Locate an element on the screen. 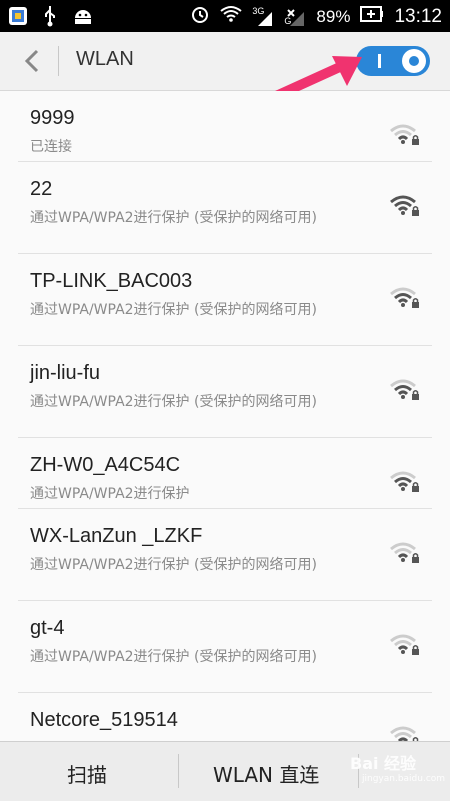 The width and height of the screenshot is (450, 801). watermark-url: jingyan.baidu.com is located at coordinates (404, 779).